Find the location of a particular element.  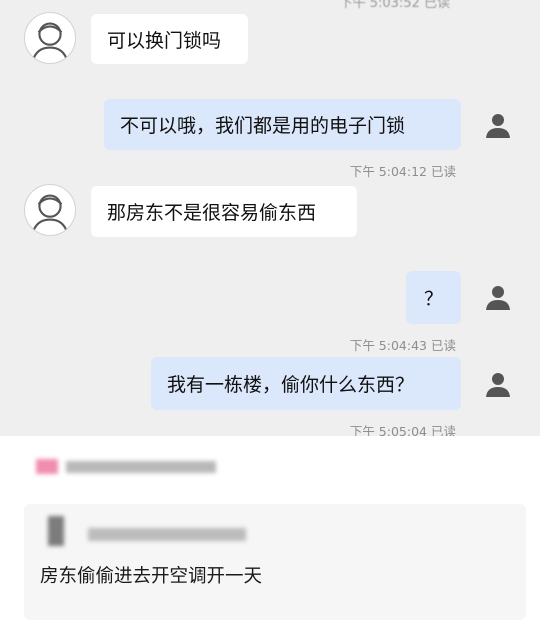

blurred-commenter-avatar is located at coordinates (56, 531).